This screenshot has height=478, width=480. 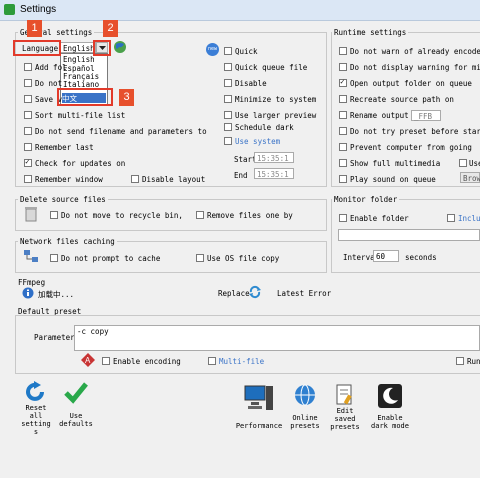 What do you see at coordinates (415, 131) in the screenshot?
I see `runtime-label-5: Do not try preset before start` at bounding box center [415, 131].